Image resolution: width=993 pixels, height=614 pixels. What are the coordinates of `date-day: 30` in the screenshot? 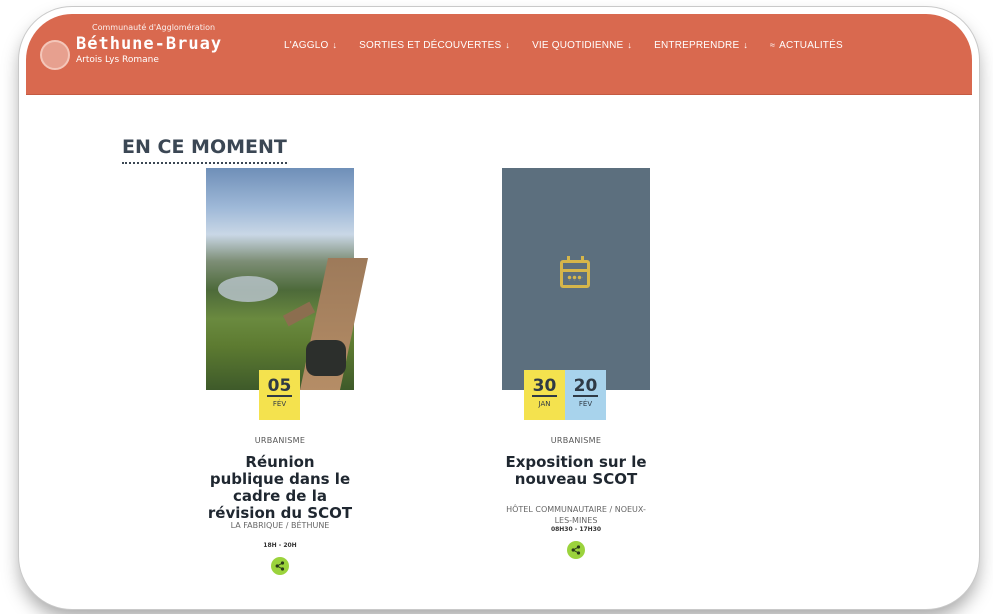 It's located at (544, 386).